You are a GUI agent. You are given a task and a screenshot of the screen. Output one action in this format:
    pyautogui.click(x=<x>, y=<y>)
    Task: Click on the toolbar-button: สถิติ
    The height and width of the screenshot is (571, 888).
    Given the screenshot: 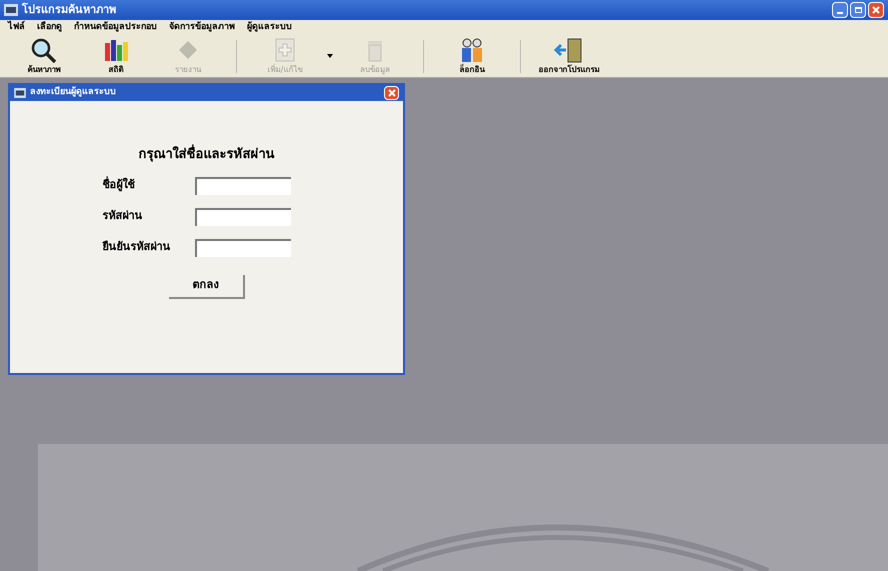 What is the action you would take?
    pyautogui.click(x=116, y=57)
    